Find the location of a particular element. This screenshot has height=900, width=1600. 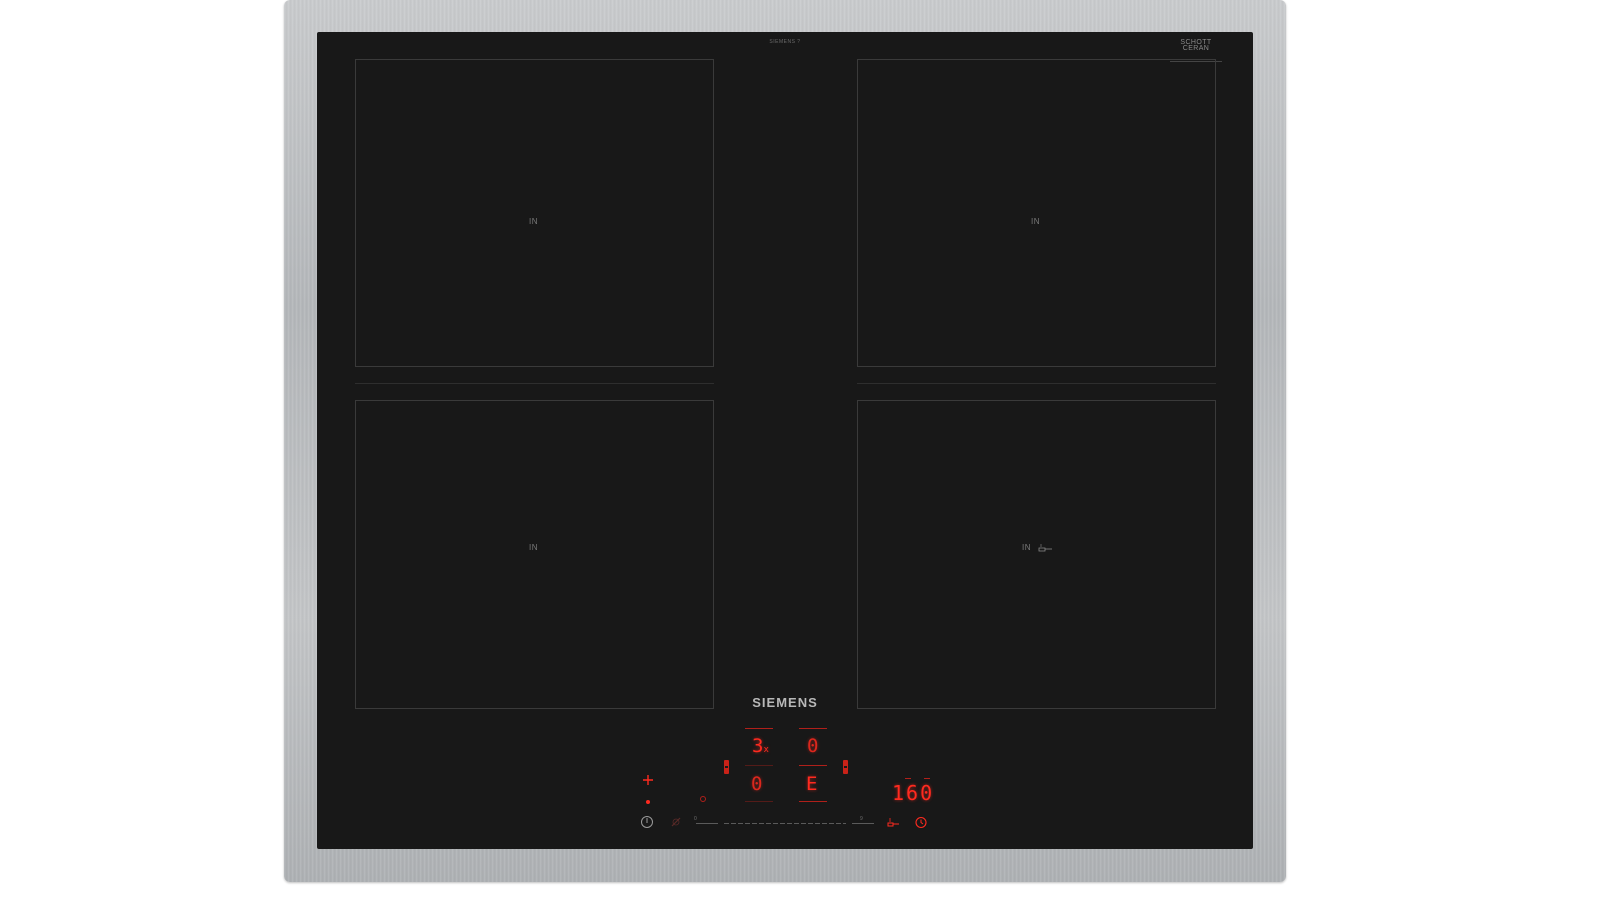

schott-ceran-logo: SCHOTT CERAN is located at coordinates (1196, 45).